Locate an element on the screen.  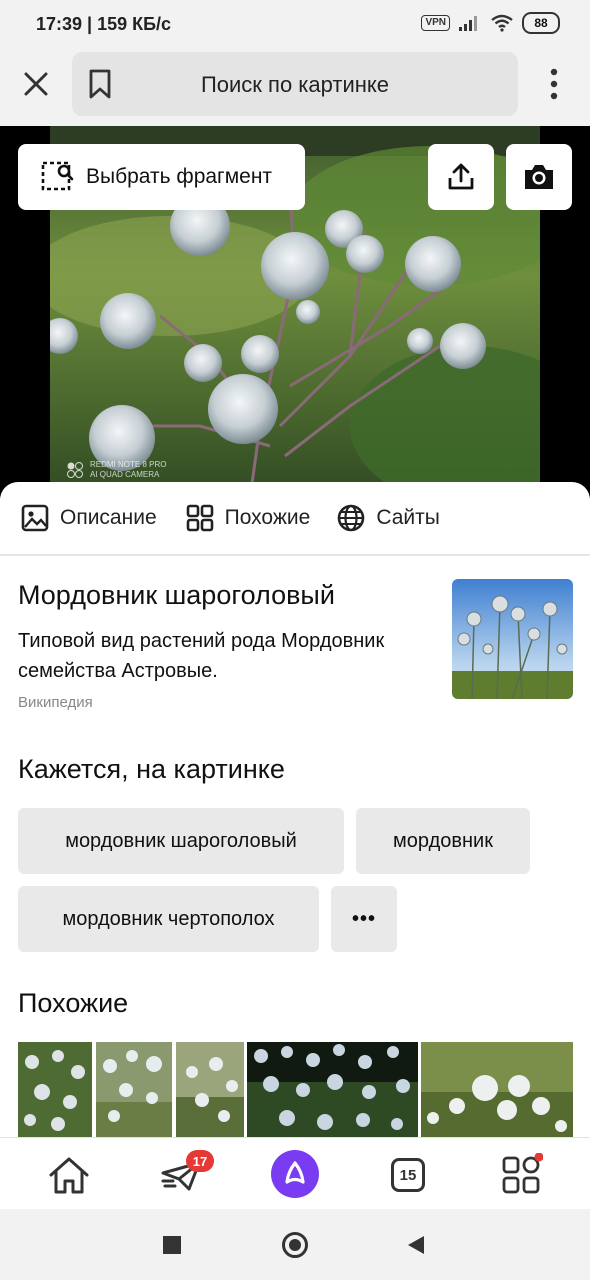
camera-icon is located at coordinates (539, 177).